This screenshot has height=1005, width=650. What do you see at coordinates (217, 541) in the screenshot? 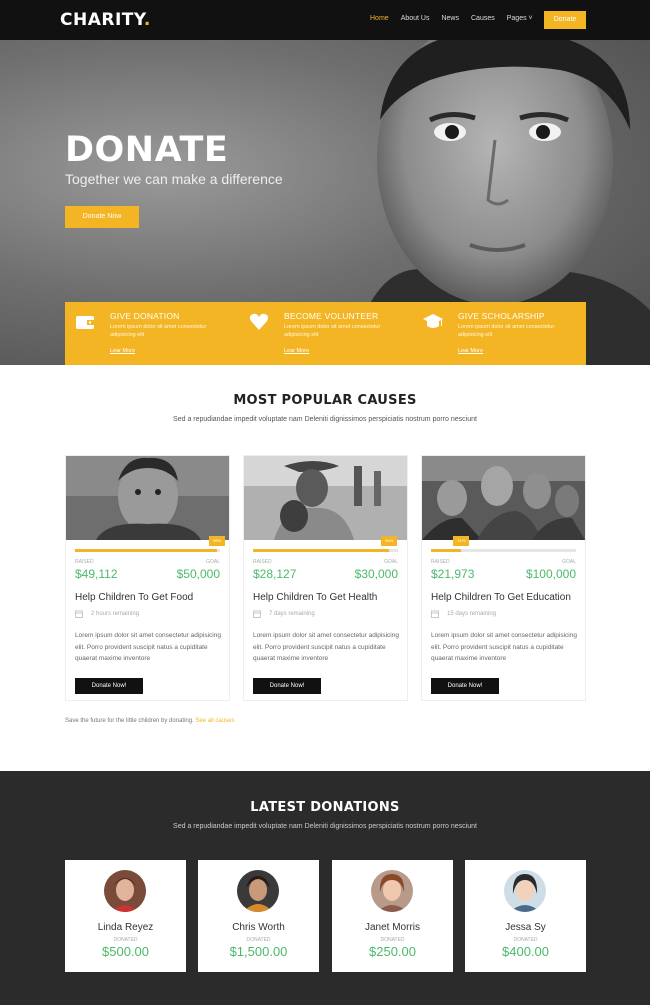
I see `progress-percent-badge: 98%` at bounding box center [217, 541].